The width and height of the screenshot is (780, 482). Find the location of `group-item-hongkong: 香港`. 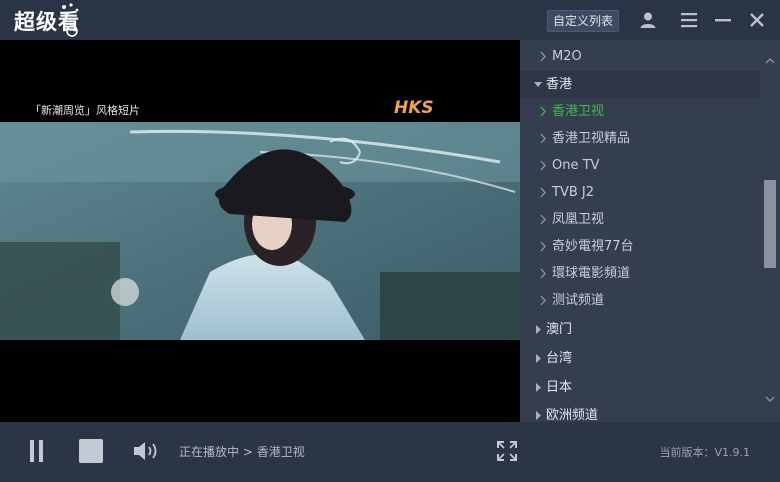

group-item-hongkong: 香港 is located at coordinates (642, 84).